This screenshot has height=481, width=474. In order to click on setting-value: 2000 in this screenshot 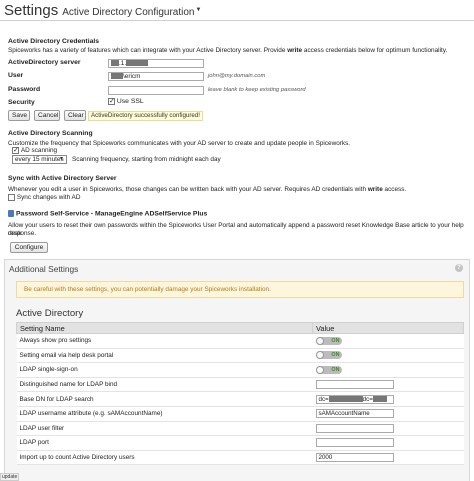, I will do `click(388, 458)`.